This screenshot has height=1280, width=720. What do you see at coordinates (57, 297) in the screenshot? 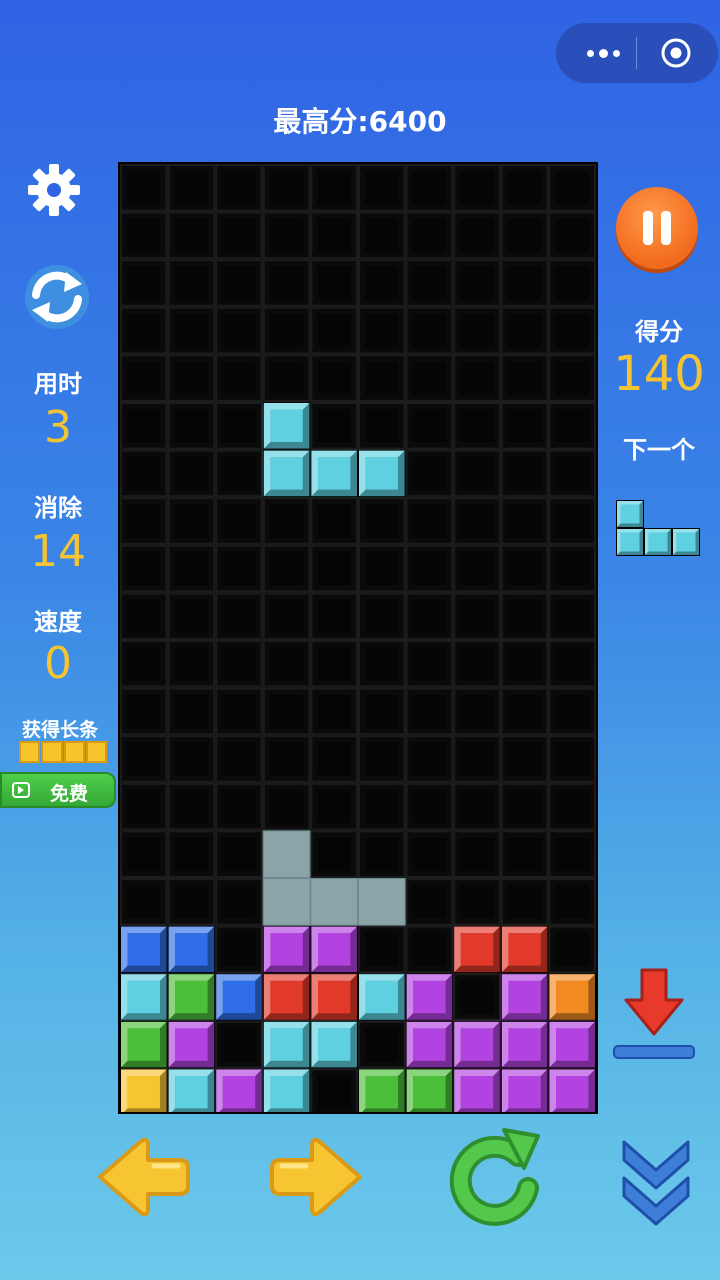
I see `refresh-icon` at bounding box center [57, 297].